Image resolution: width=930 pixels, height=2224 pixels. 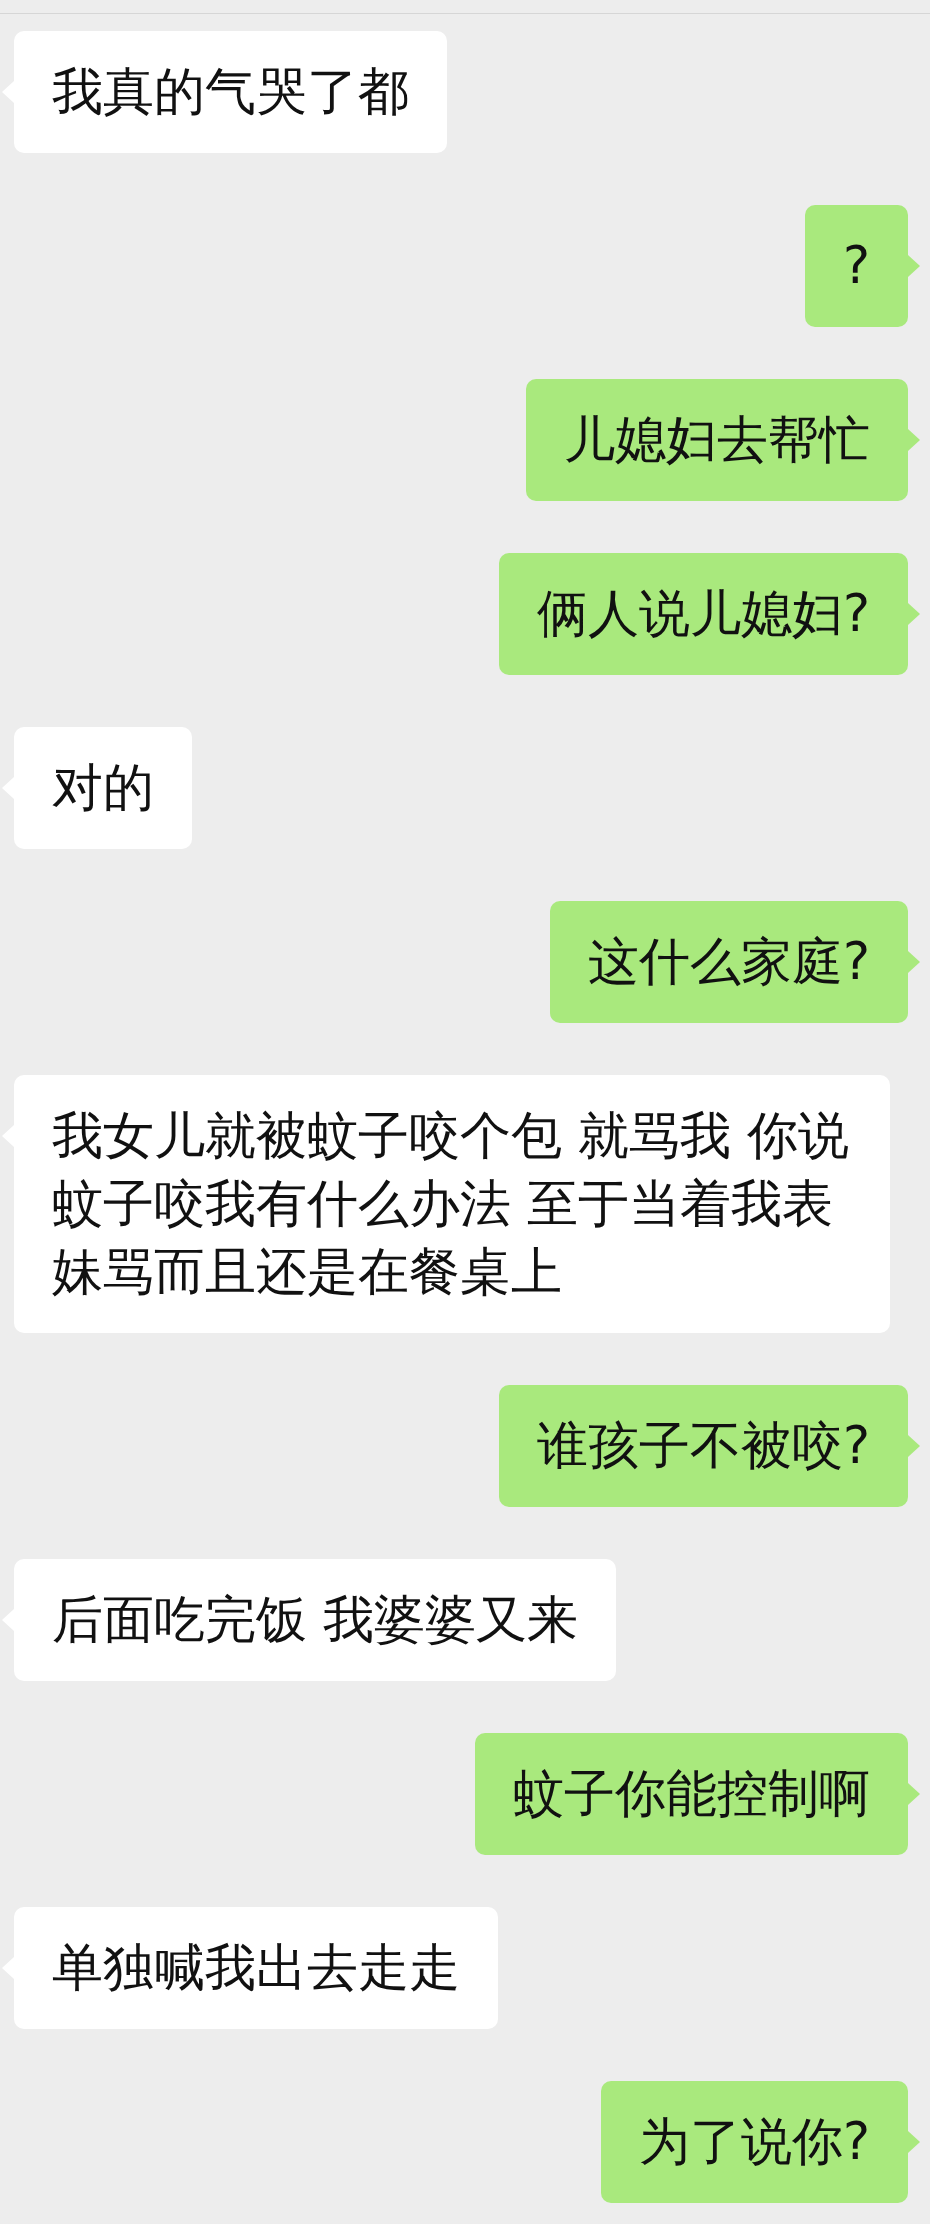 I want to click on message-bubble: 俩人说儿媳妇?, so click(x=703, y=614).